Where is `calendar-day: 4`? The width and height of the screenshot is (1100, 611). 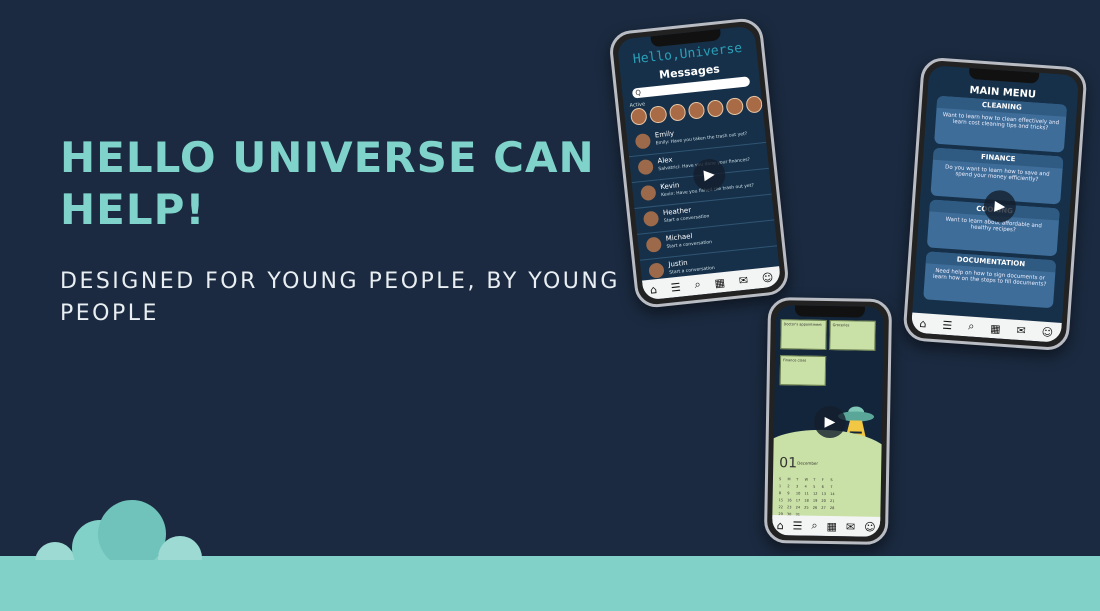 calendar-day: 4 is located at coordinates (809, 487).